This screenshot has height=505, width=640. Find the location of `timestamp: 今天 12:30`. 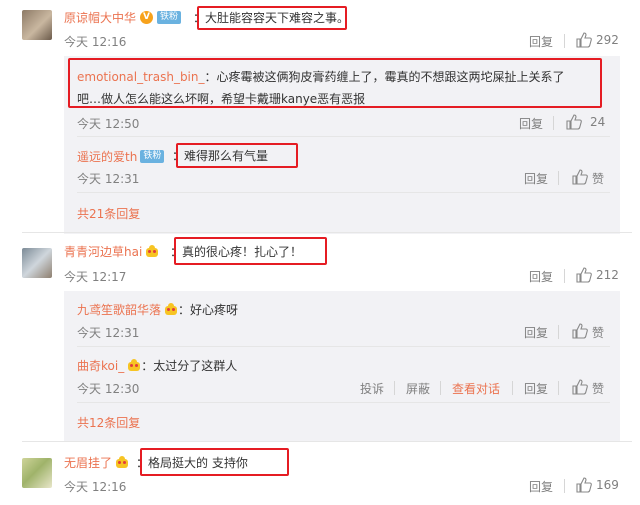

timestamp: 今天 12:30 is located at coordinates (108, 389).